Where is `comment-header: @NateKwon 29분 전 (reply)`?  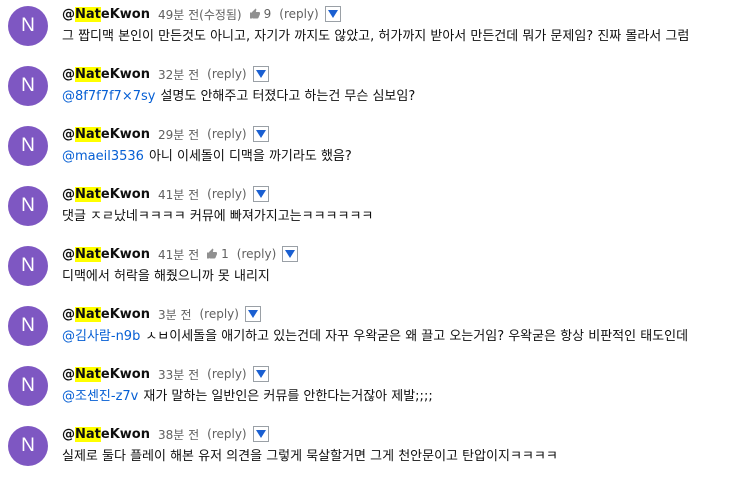 comment-header: @NateKwon 29분 전 (reply) is located at coordinates (165, 134).